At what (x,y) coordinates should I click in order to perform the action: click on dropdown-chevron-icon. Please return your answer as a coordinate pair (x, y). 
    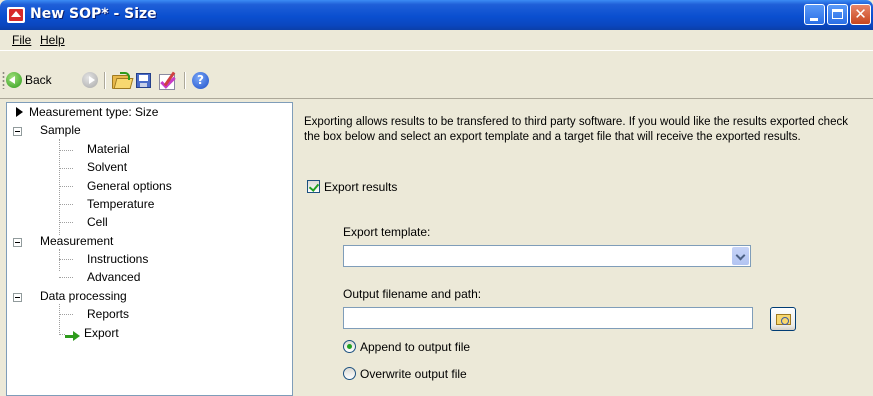
    Looking at the image, I should click on (740, 255).